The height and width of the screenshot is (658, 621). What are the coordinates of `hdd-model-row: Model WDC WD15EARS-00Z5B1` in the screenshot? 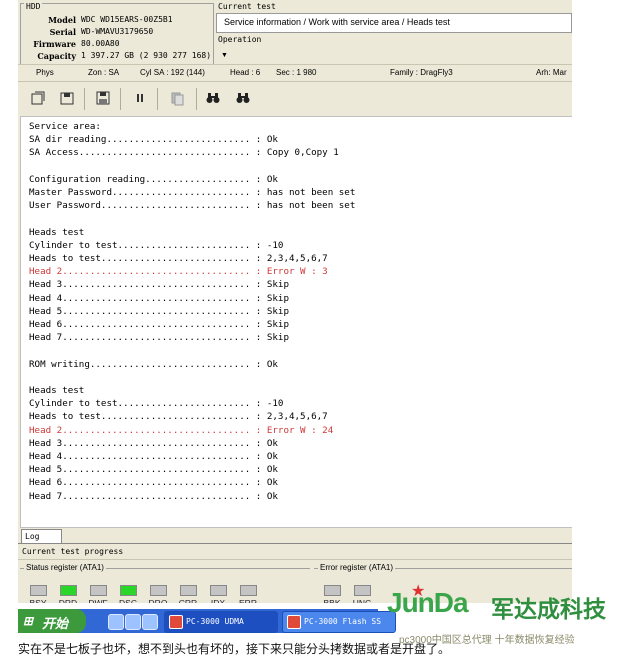 It's located at (116, 21).